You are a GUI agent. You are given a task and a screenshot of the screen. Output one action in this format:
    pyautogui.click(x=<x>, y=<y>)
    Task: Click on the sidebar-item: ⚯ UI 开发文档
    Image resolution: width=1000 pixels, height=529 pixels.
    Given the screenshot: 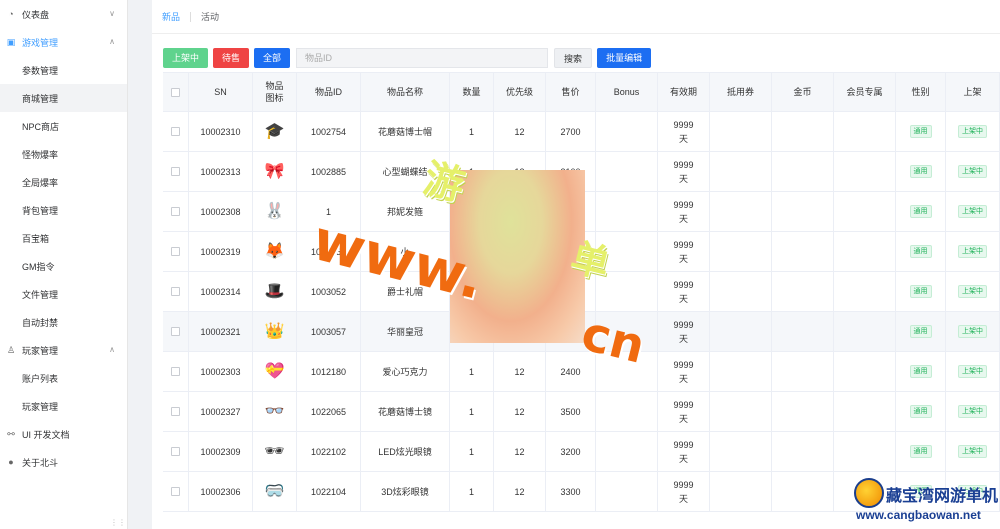 What is the action you would take?
    pyautogui.click(x=63, y=434)
    